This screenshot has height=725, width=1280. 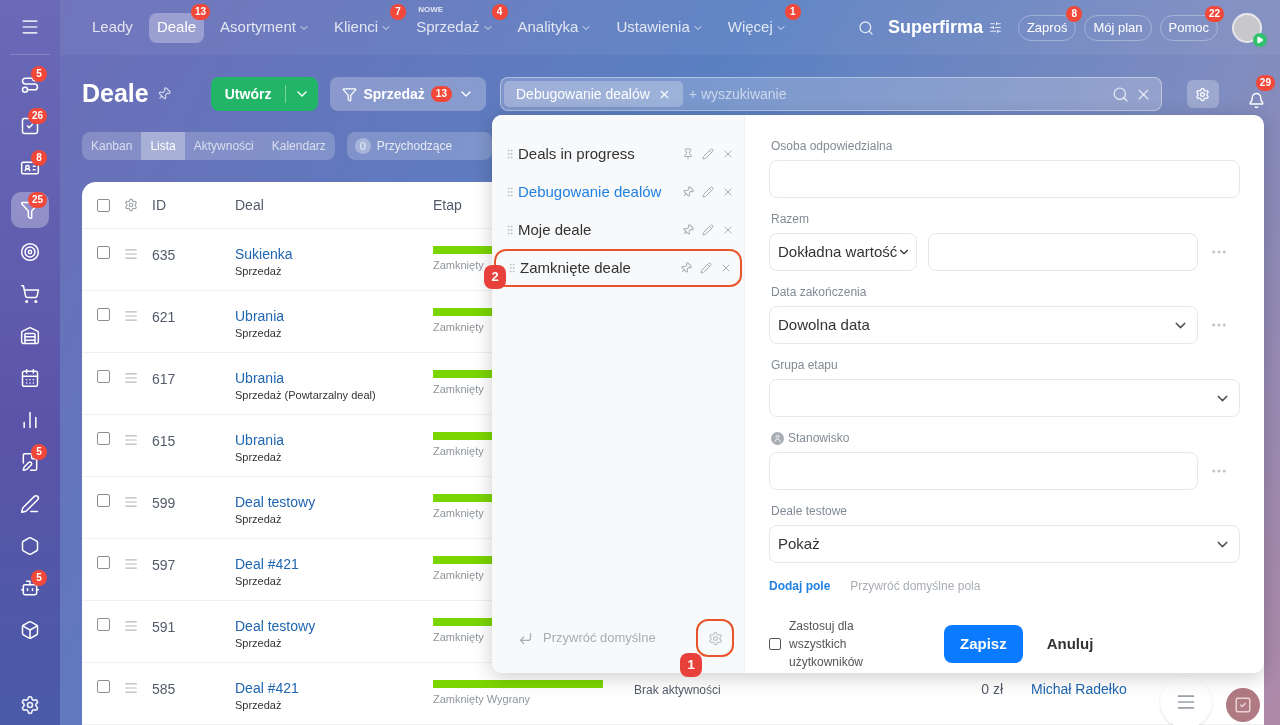 What do you see at coordinates (164, 627) in the screenshot?
I see `deal-id: 591` at bounding box center [164, 627].